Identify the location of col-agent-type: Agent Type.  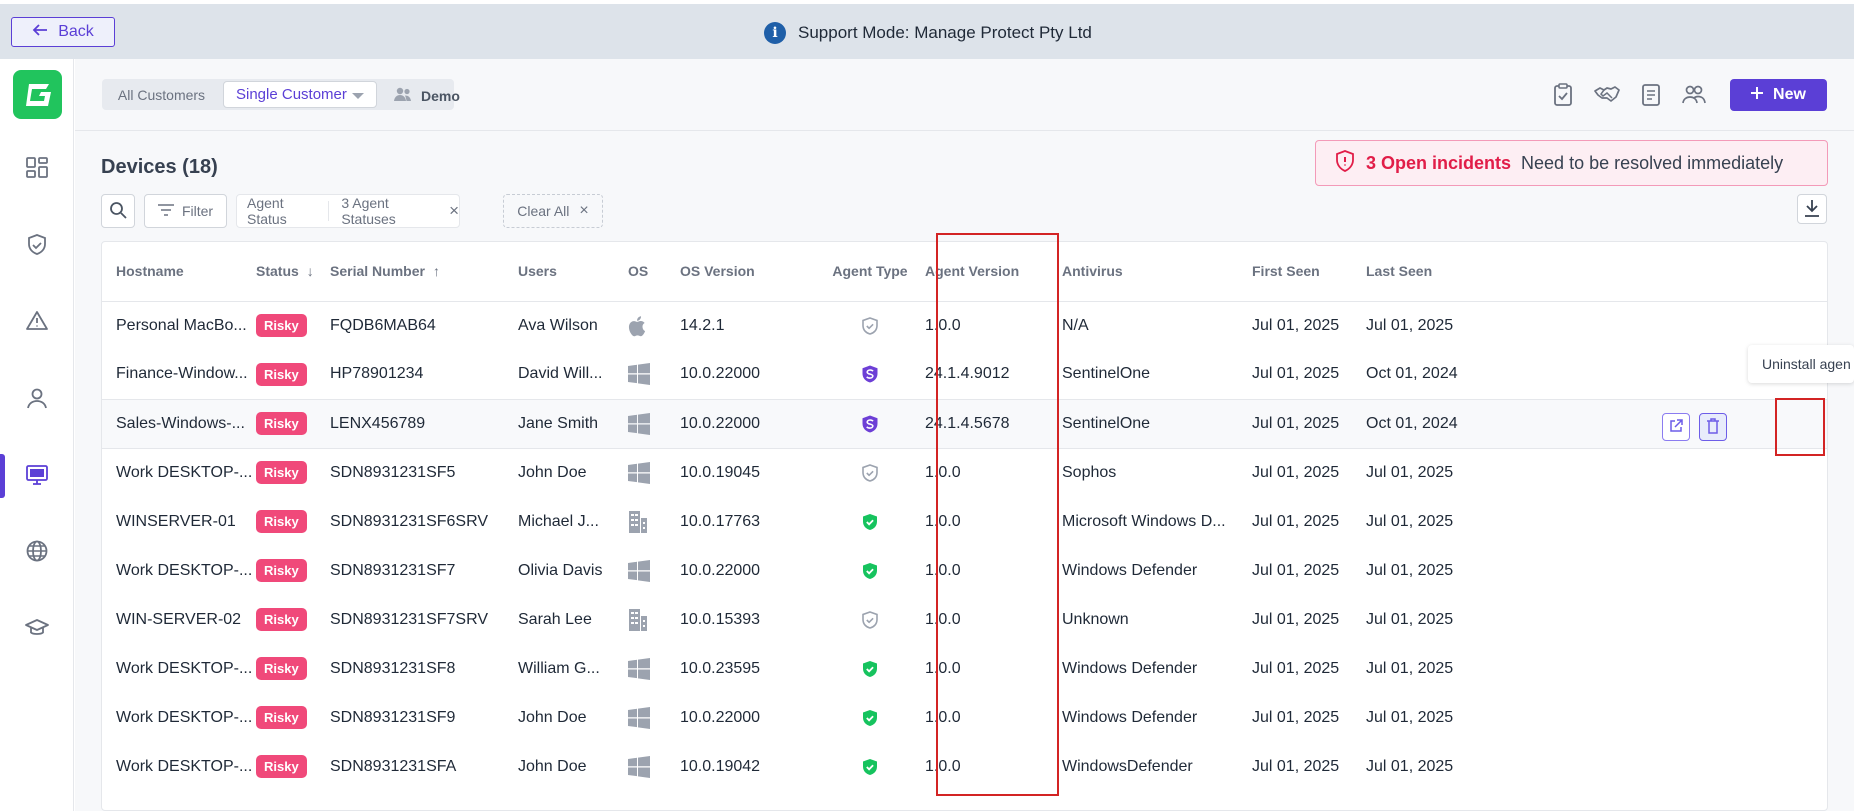
(870, 272).